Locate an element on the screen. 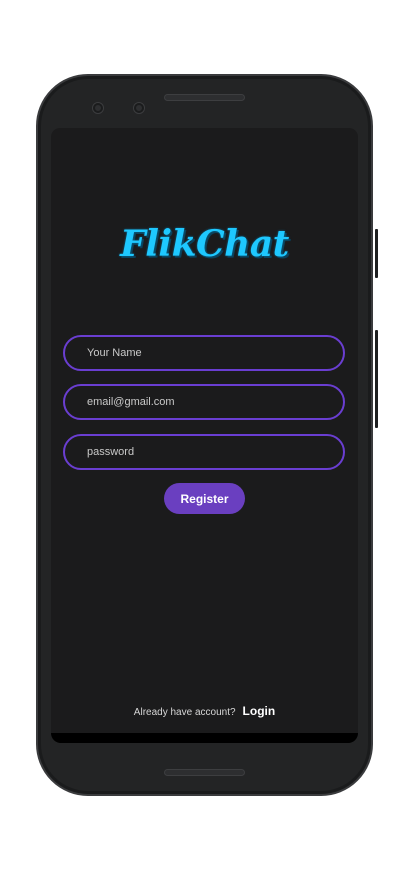 The height and width of the screenshot is (870, 412). login-prompt: Already have account? Login is located at coordinates (204, 711).